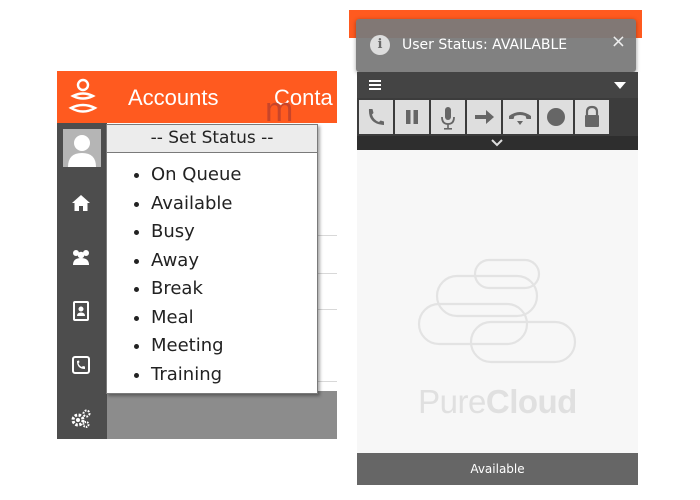 The width and height of the screenshot is (700, 500). What do you see at coordinates (81, 257) in the screenshot?
I see `people-icon` at bounding box center [81, 257].